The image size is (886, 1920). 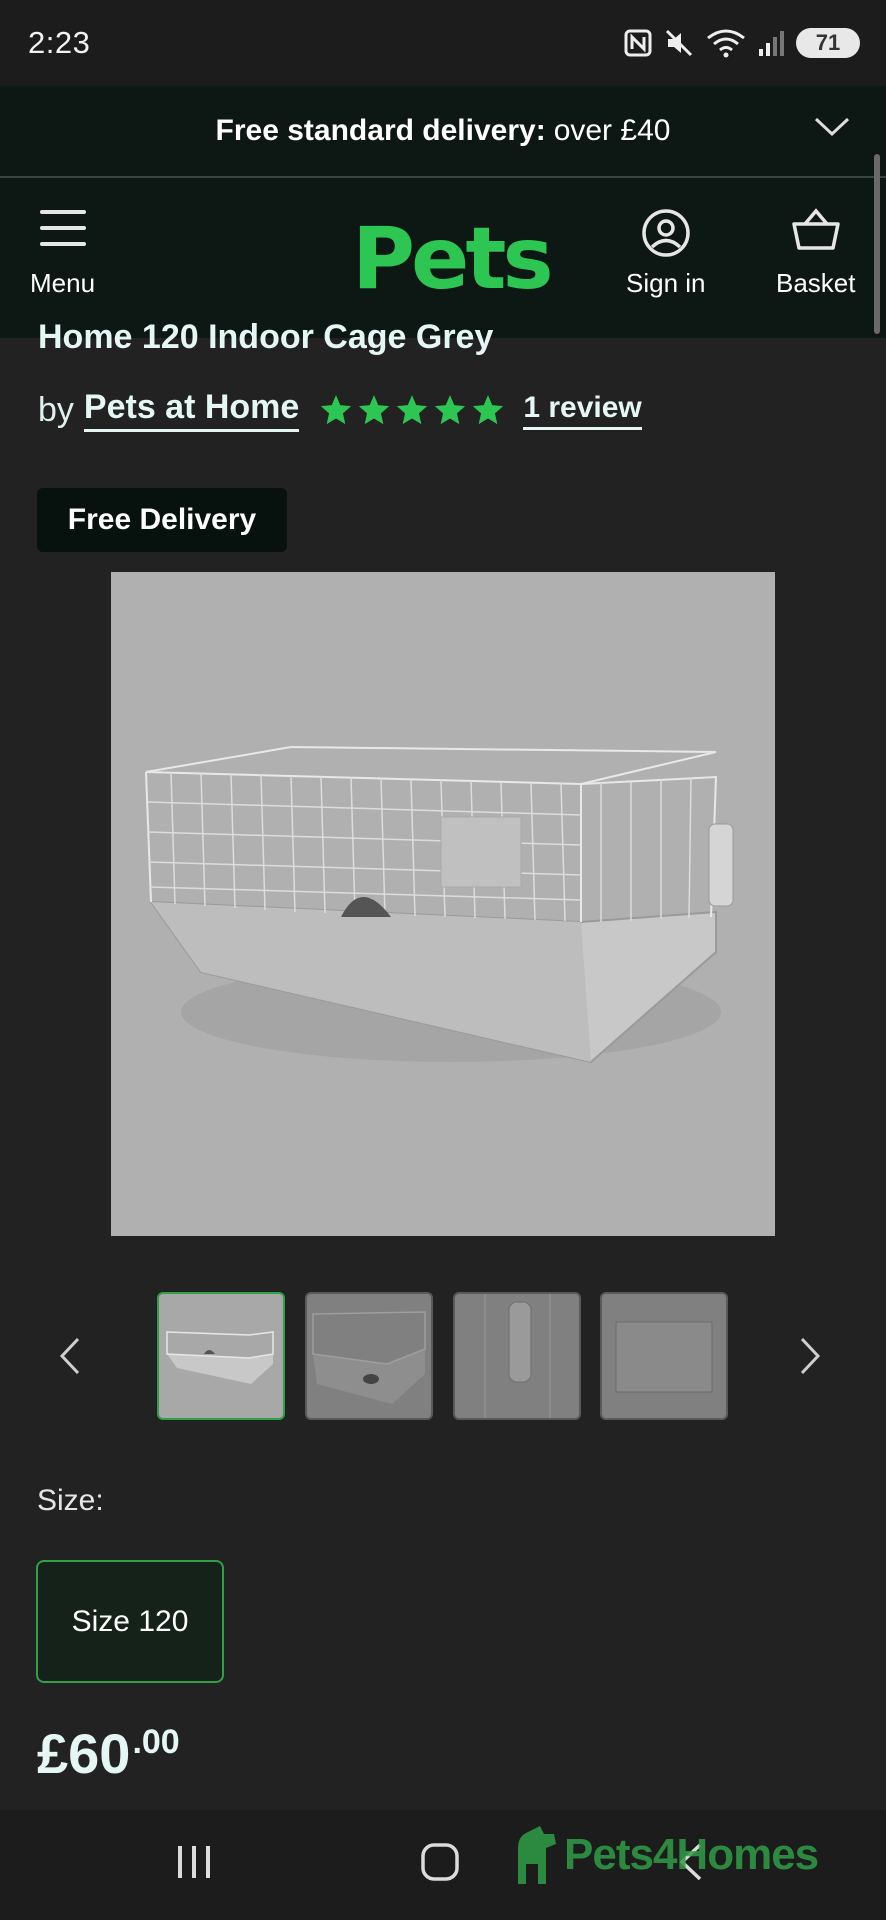 I want to click on price: £60 .00, so click(x=108, y=1754).